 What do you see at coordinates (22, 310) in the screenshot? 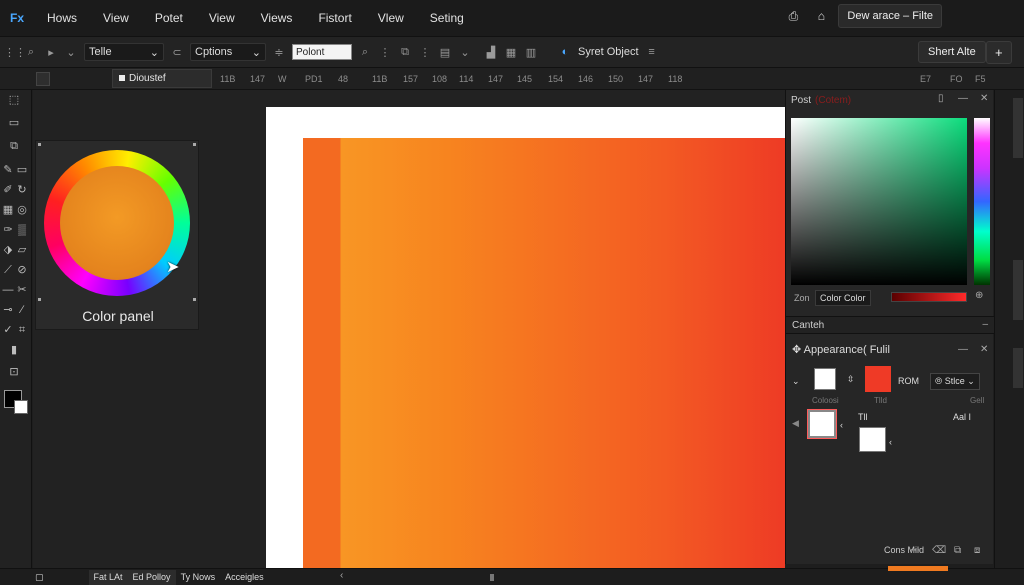
I see `knife-tool-icon: ∕` at bounding box center [22, 310].